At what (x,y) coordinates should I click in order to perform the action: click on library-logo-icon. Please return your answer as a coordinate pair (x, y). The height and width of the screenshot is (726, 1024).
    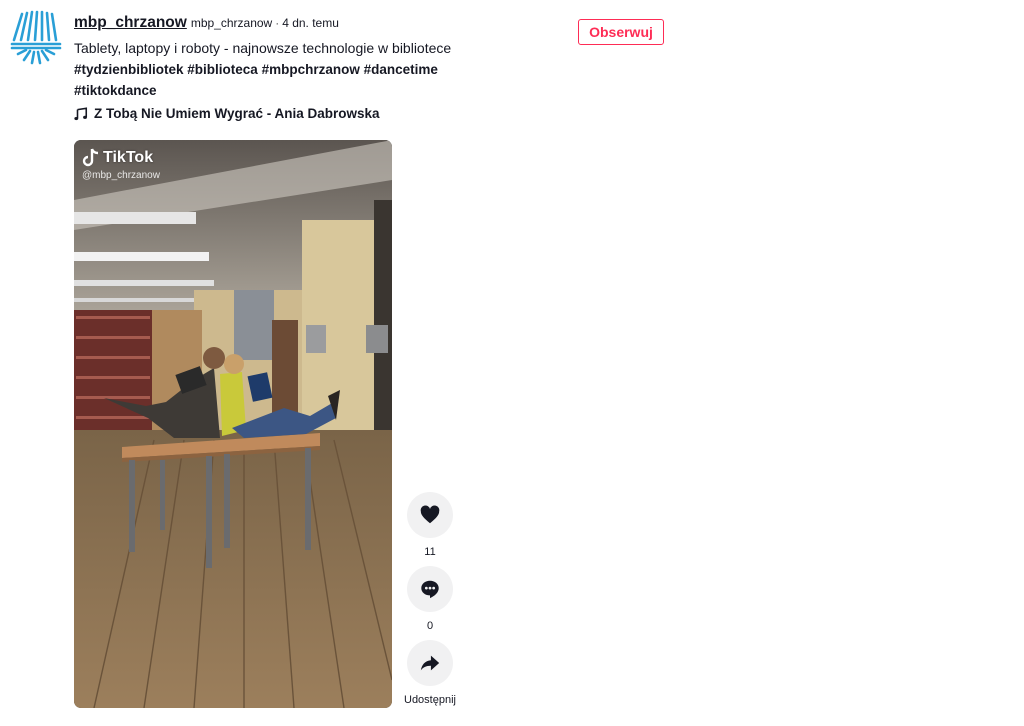
    Looking at the image, I should click on (36, 37).